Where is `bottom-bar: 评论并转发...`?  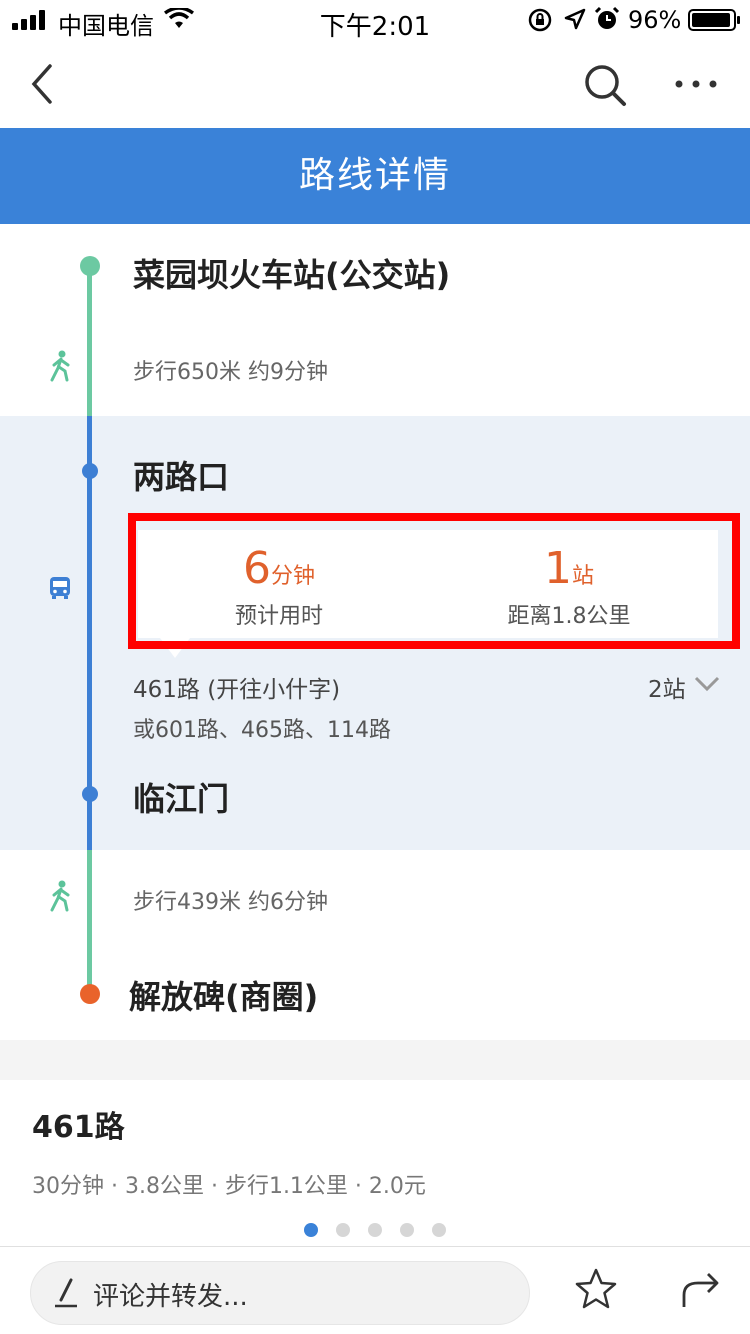
bottom-bar: 评论并转发... is located at coordinates (375, 1290).